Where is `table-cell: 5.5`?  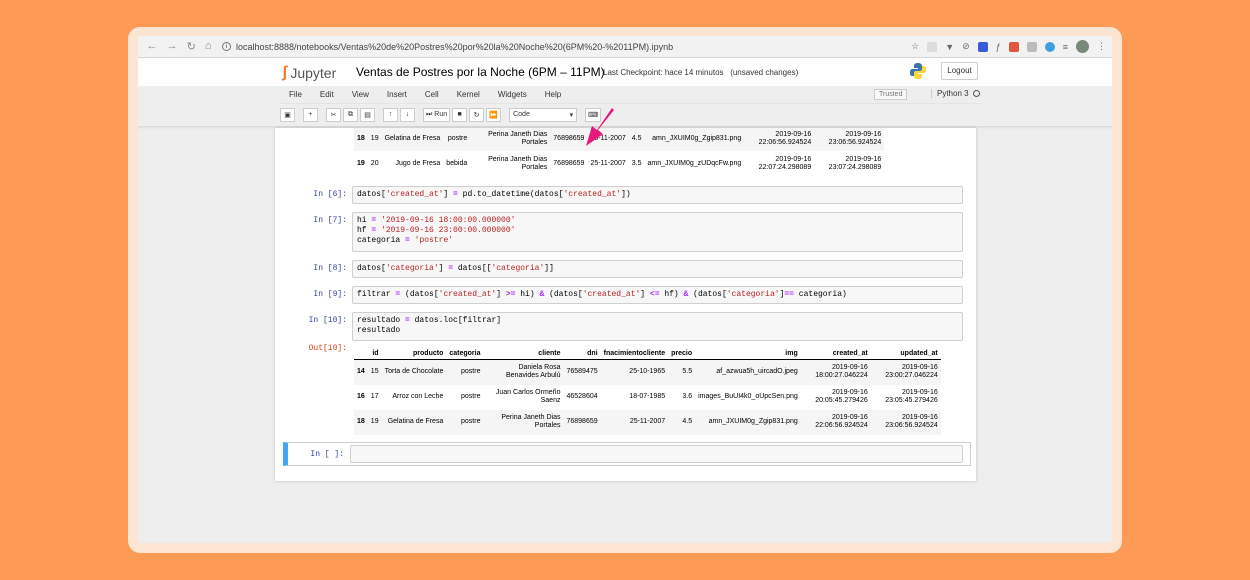 table-cell: 5.5 is located at coordinates (687, 372).